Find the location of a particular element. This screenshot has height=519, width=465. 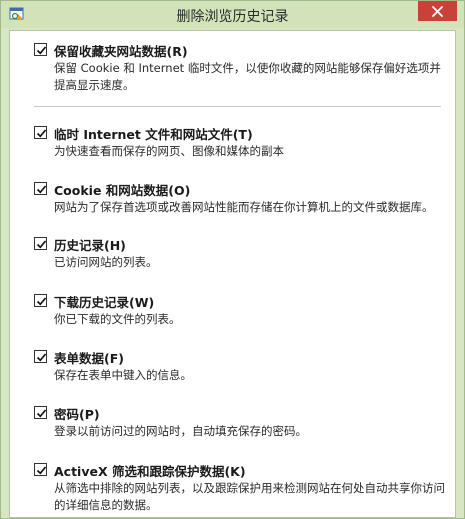

preserve-favorites-checkbox is located at coordinates (40, 49).